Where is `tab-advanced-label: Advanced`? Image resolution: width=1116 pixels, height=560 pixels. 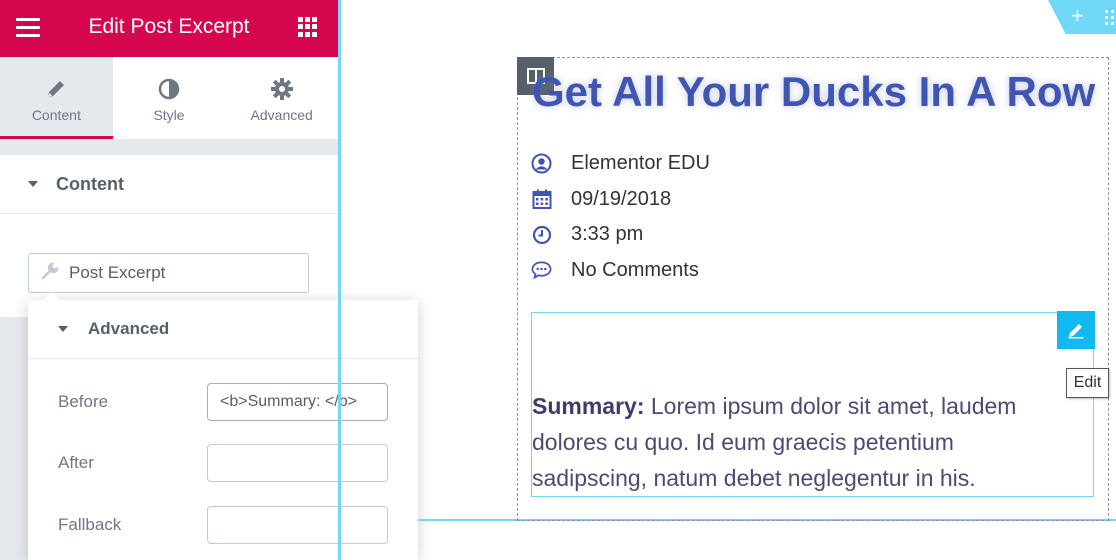 tab-advanced-label: Advanced is located at coordinates (281, 115).